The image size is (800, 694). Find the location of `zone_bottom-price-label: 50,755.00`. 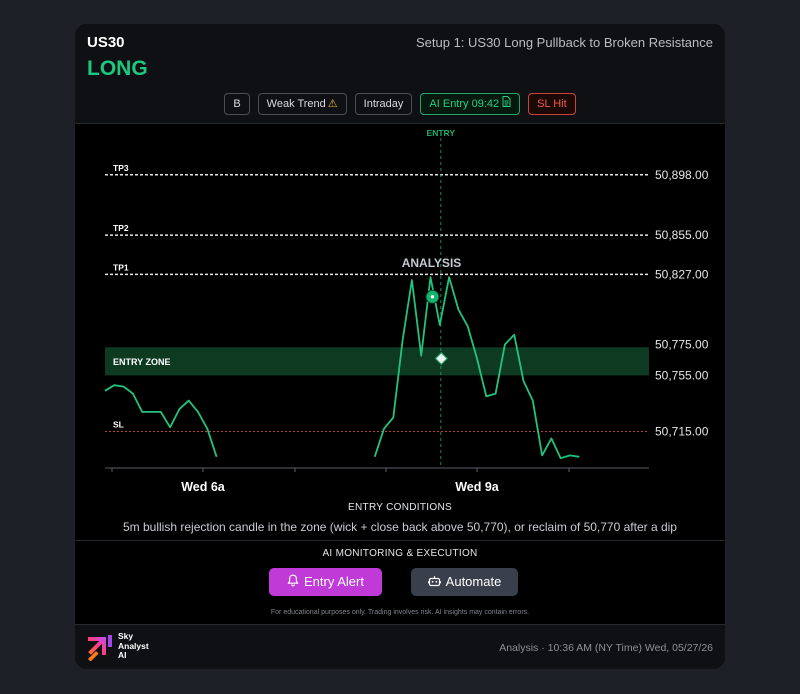

zone_bottom-price-label: 50,755.00 is located at coordinates (682, 375).